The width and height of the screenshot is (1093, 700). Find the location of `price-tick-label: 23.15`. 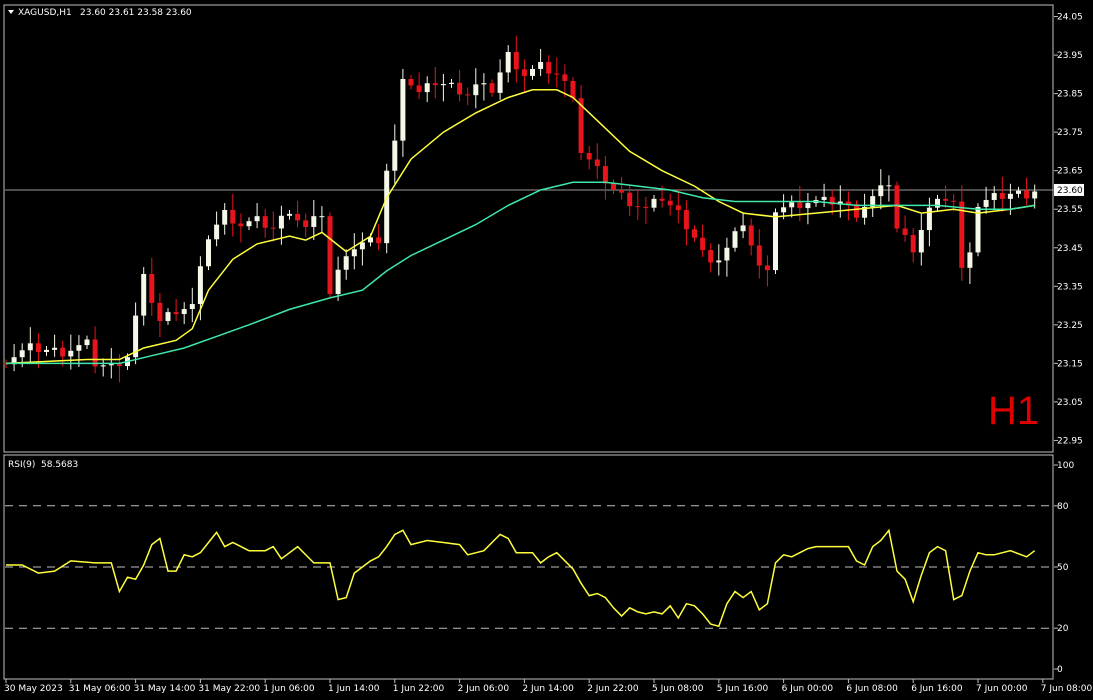

price-tick-label: 23.15 is located at coordinates (1070, 364).